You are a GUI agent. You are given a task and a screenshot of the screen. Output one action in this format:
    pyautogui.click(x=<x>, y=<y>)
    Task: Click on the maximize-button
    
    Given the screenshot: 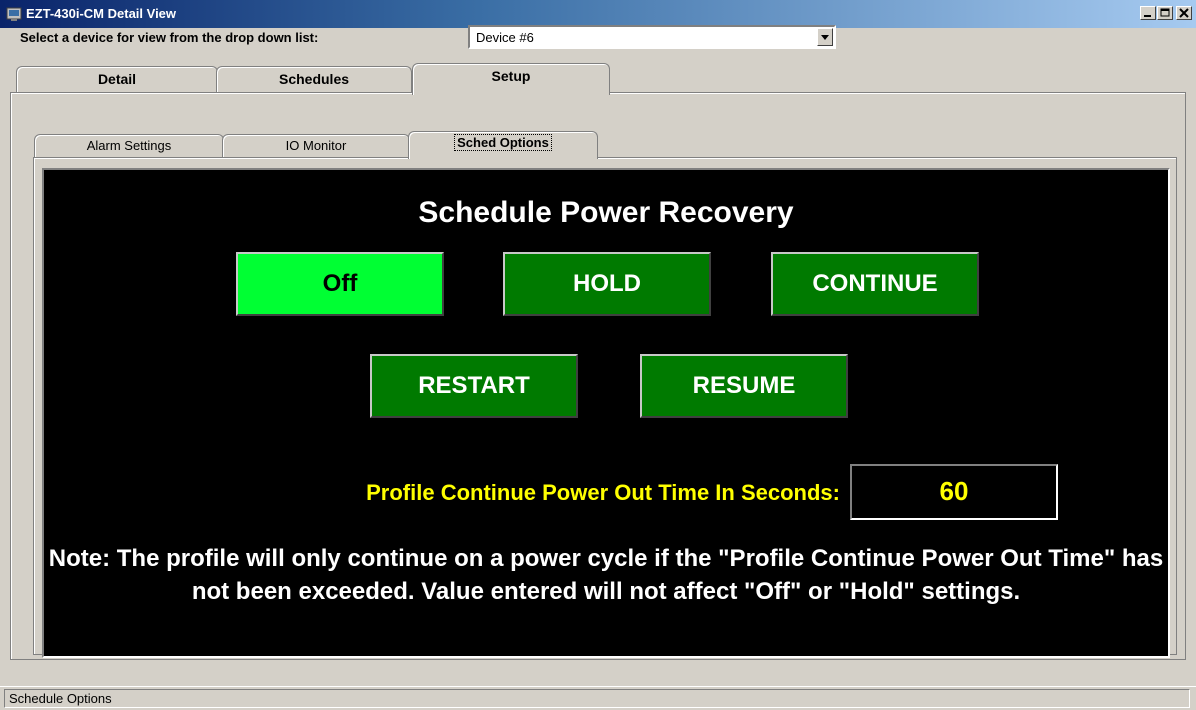 What is the action you would take?
    pyautogui.click(x=1165, y=13)
    